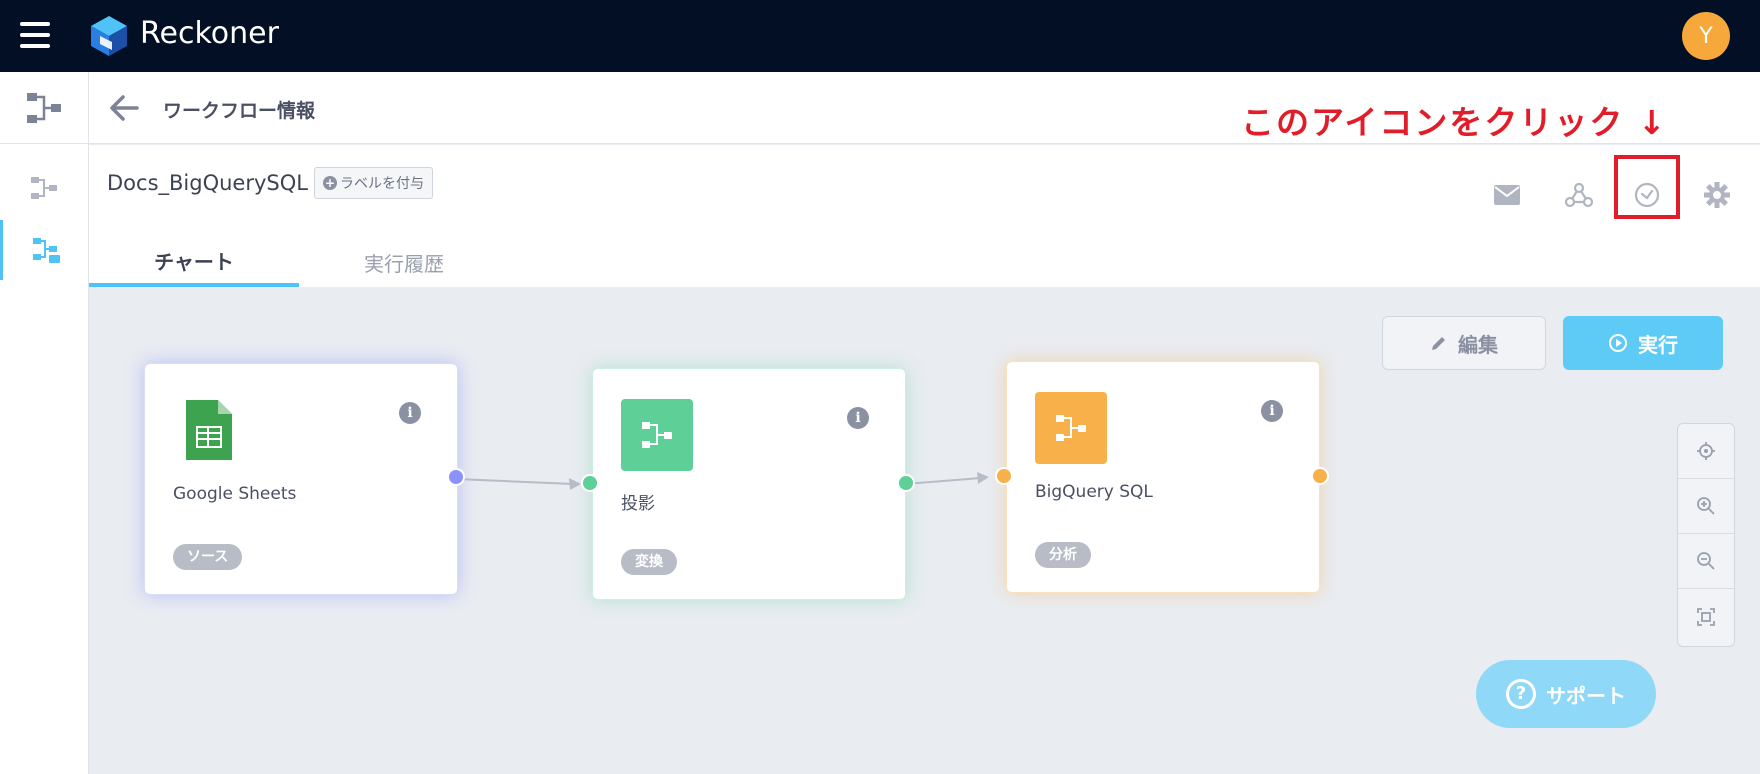 The image size is (1760, 774). Describe the element at coordinates (1521, 694) in the screenshot. I see `help-question-icon: ?` at that location.